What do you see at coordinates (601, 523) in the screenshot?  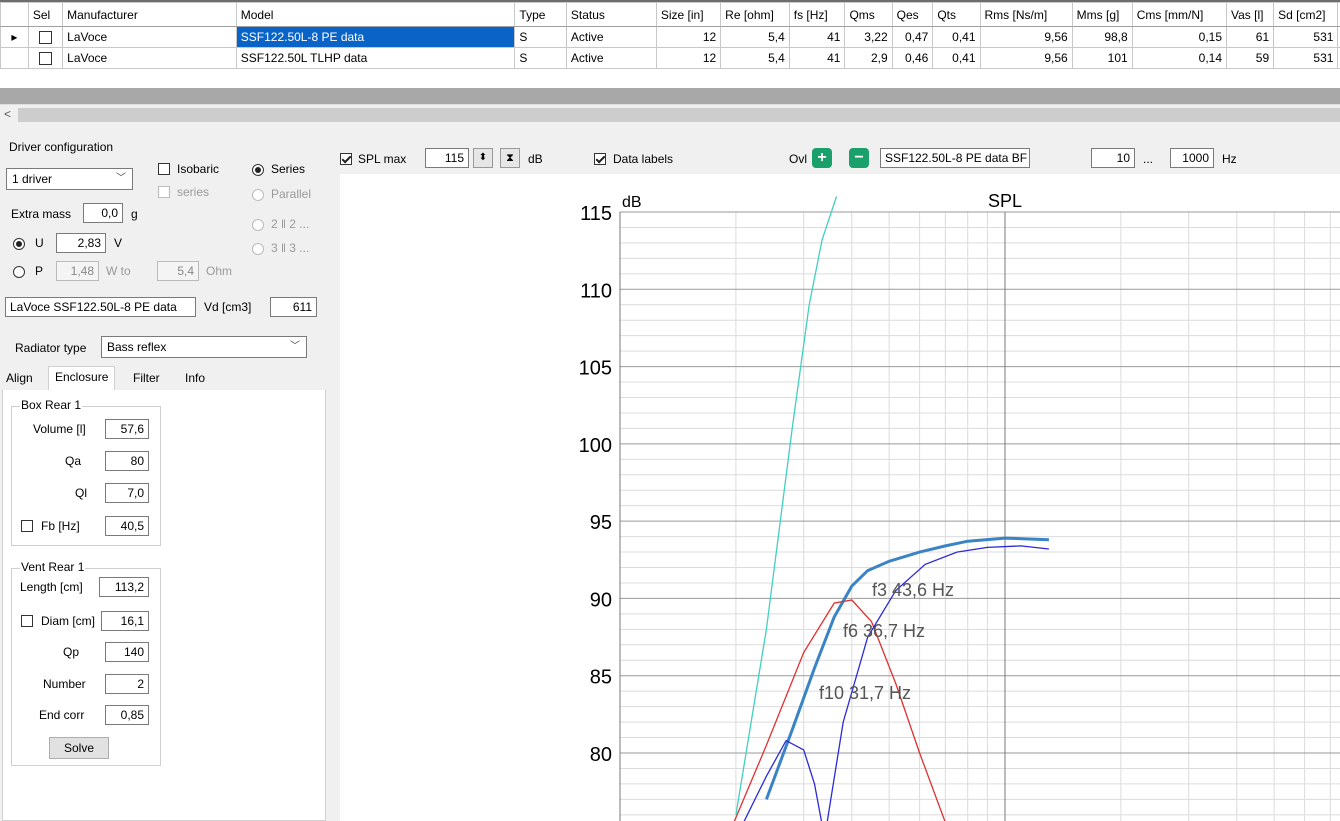 I see `y-tick-label: 95` at bounding box center [601, 523].